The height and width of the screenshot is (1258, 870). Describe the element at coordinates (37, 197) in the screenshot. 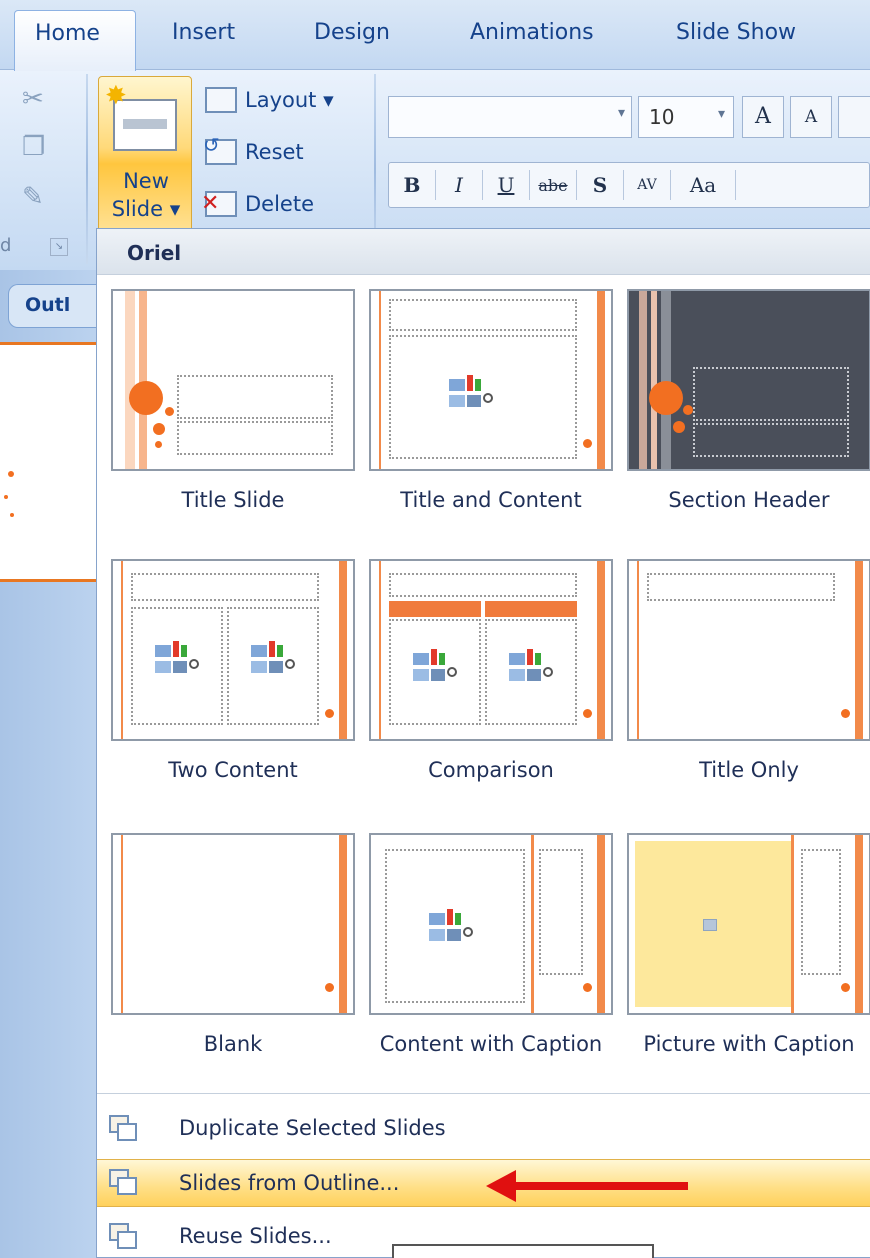

I see `format-painter-icon: ✎` at that location.